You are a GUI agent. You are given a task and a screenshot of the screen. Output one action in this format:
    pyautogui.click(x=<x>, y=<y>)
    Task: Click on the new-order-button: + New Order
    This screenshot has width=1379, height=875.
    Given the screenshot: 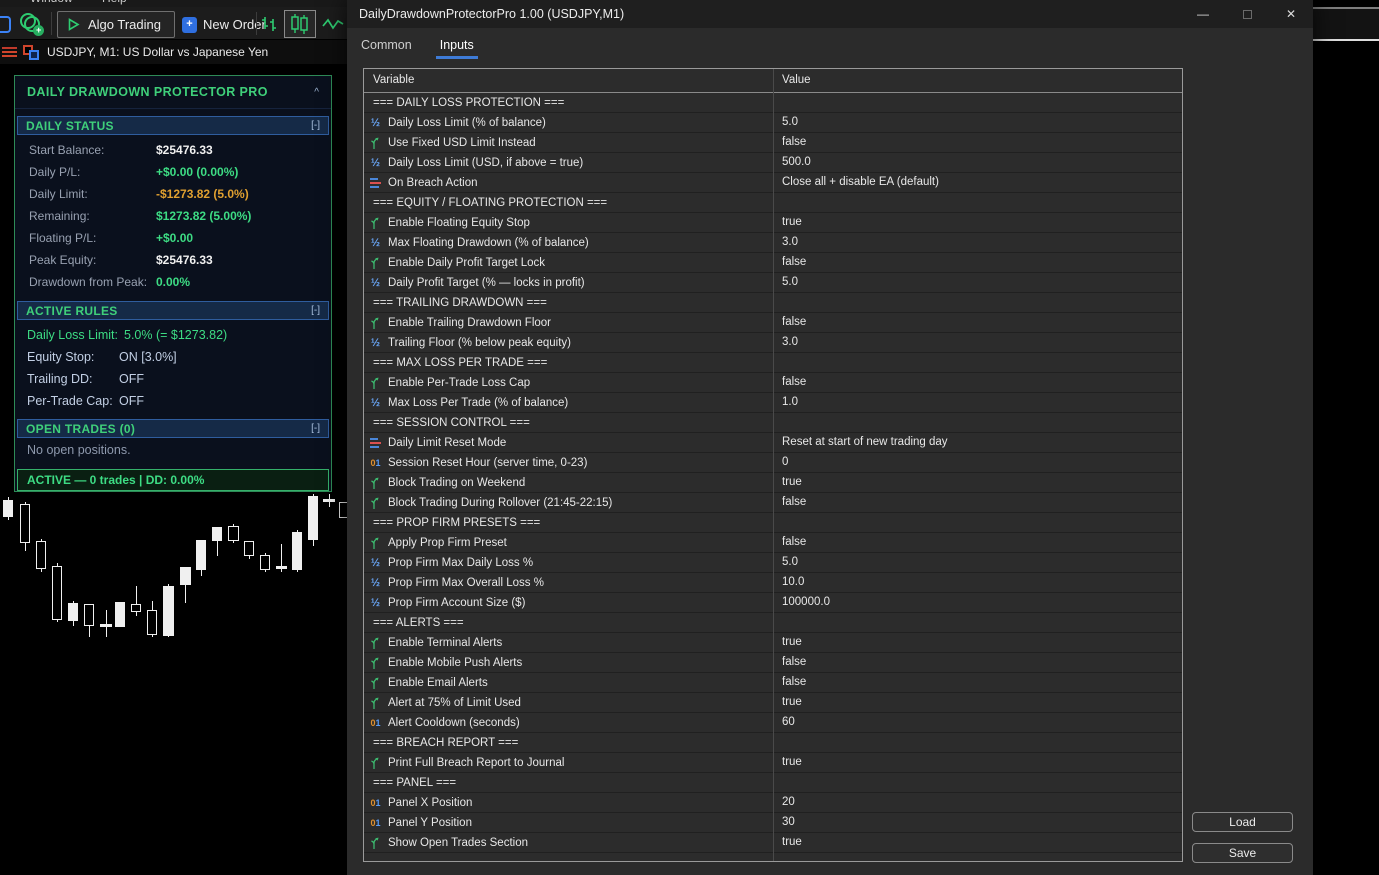 What is the action you would take?
    pyautogui.click(x=224, y=24)
    